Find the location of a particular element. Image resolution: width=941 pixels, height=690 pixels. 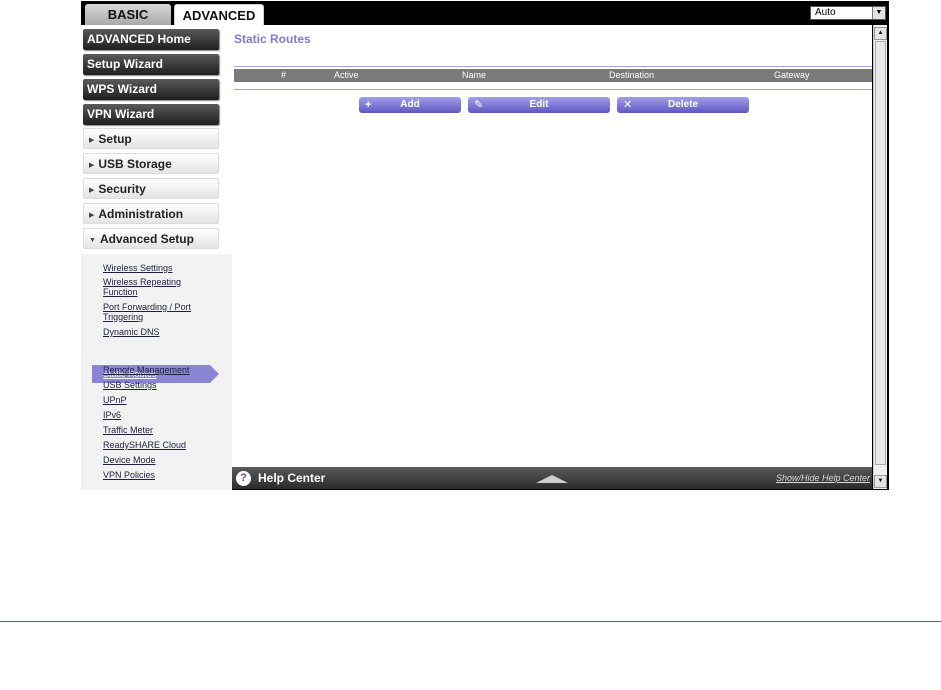

submenu-dynamic-dns: Dynamic DNS is located at coordinates (153, 332).